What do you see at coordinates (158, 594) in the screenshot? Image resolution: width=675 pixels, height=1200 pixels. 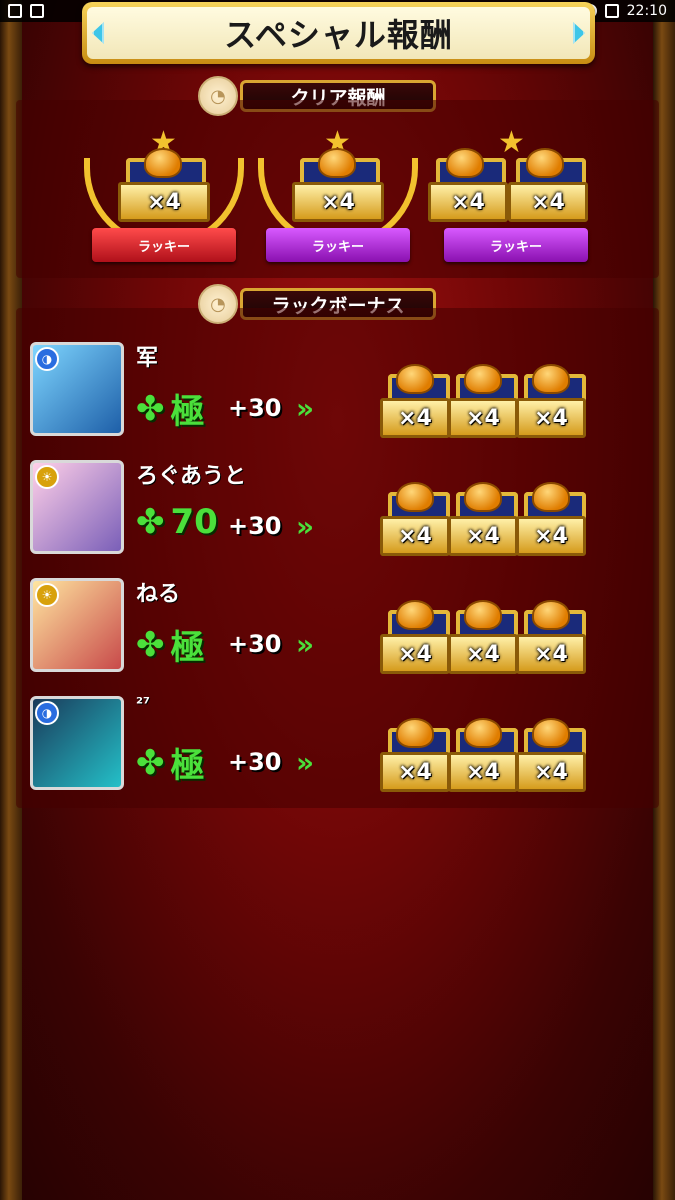 I see `player-name: ねる` at bounding box center [158, 594].